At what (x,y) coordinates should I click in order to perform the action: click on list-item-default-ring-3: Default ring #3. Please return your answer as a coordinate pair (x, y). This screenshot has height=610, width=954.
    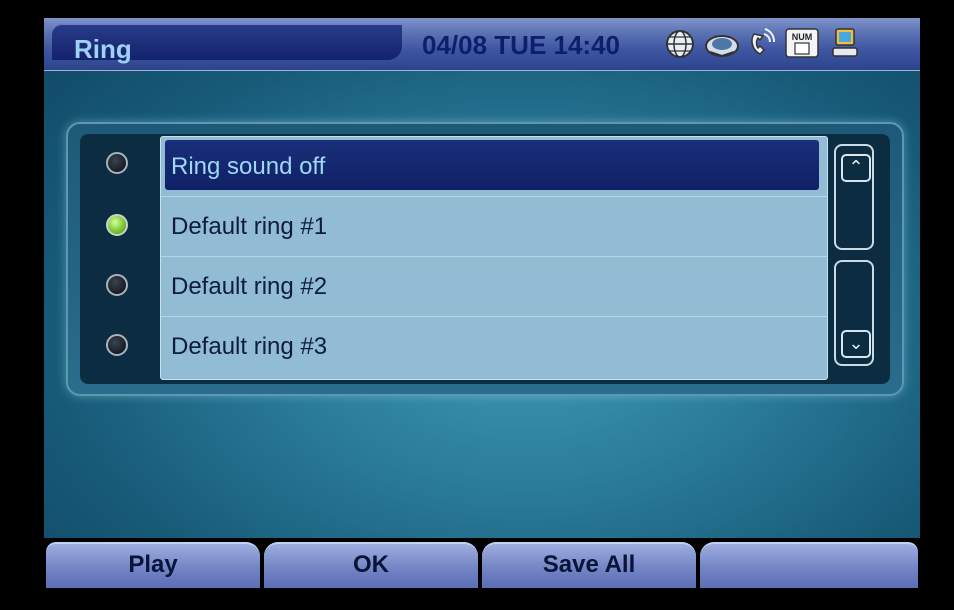
    Looking at the image, I should click on (494, 347).